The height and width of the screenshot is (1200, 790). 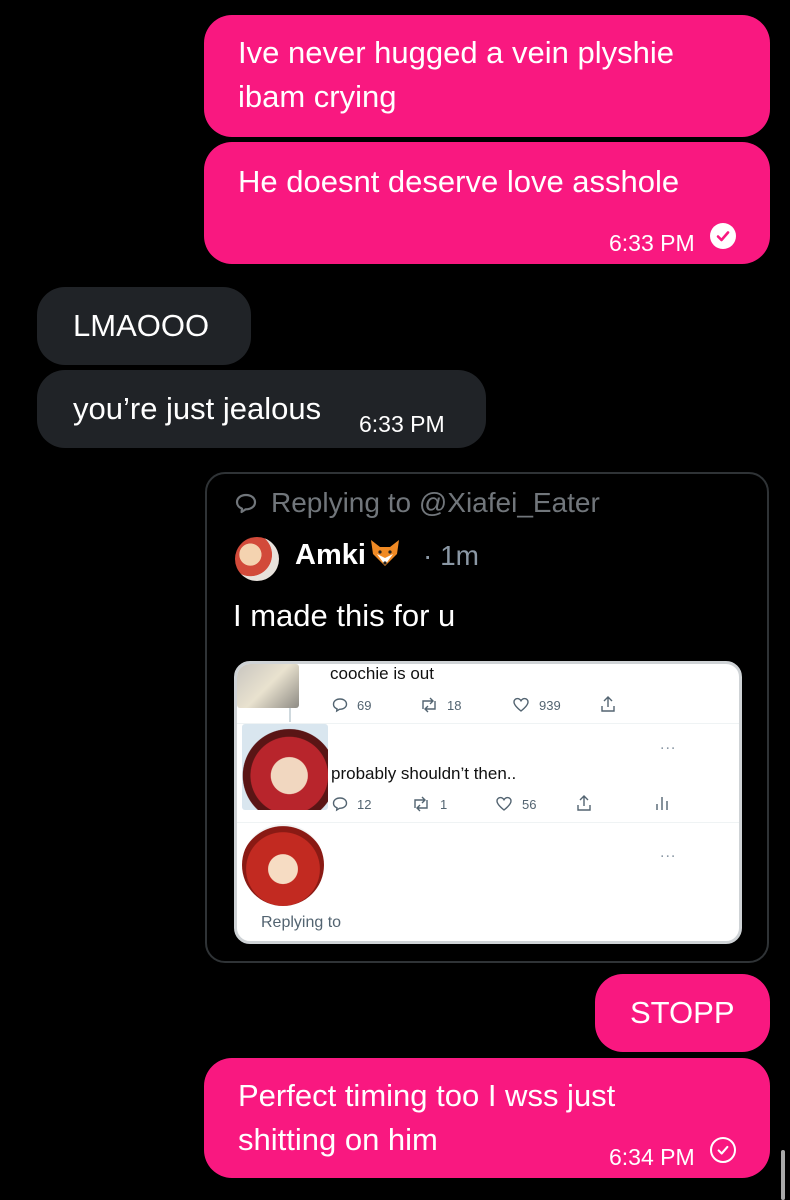 I want to click on author-avatar, so click(x=257, y=559).